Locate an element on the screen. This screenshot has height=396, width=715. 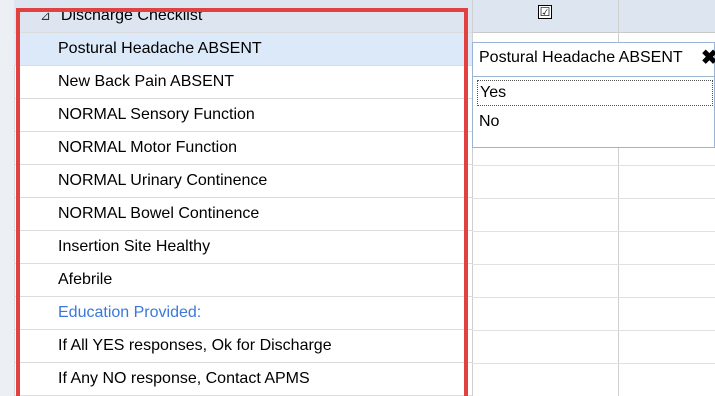
checklist-row: NORMAL Sensory Function is located at coordinates (243, 115).